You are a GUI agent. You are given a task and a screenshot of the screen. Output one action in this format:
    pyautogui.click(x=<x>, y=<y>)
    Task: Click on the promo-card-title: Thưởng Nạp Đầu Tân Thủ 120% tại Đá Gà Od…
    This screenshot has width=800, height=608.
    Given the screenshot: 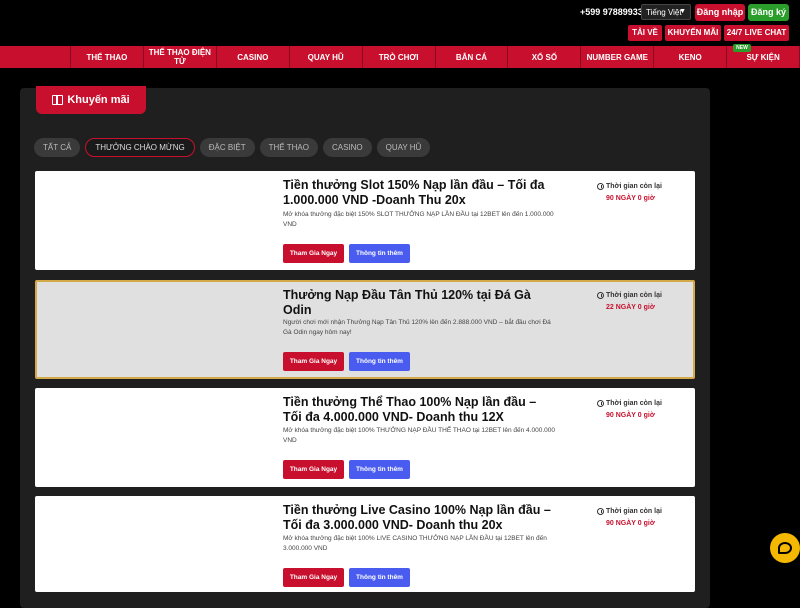 What is the action you would take?
    pyautogui.click(x=407, y=302)
    